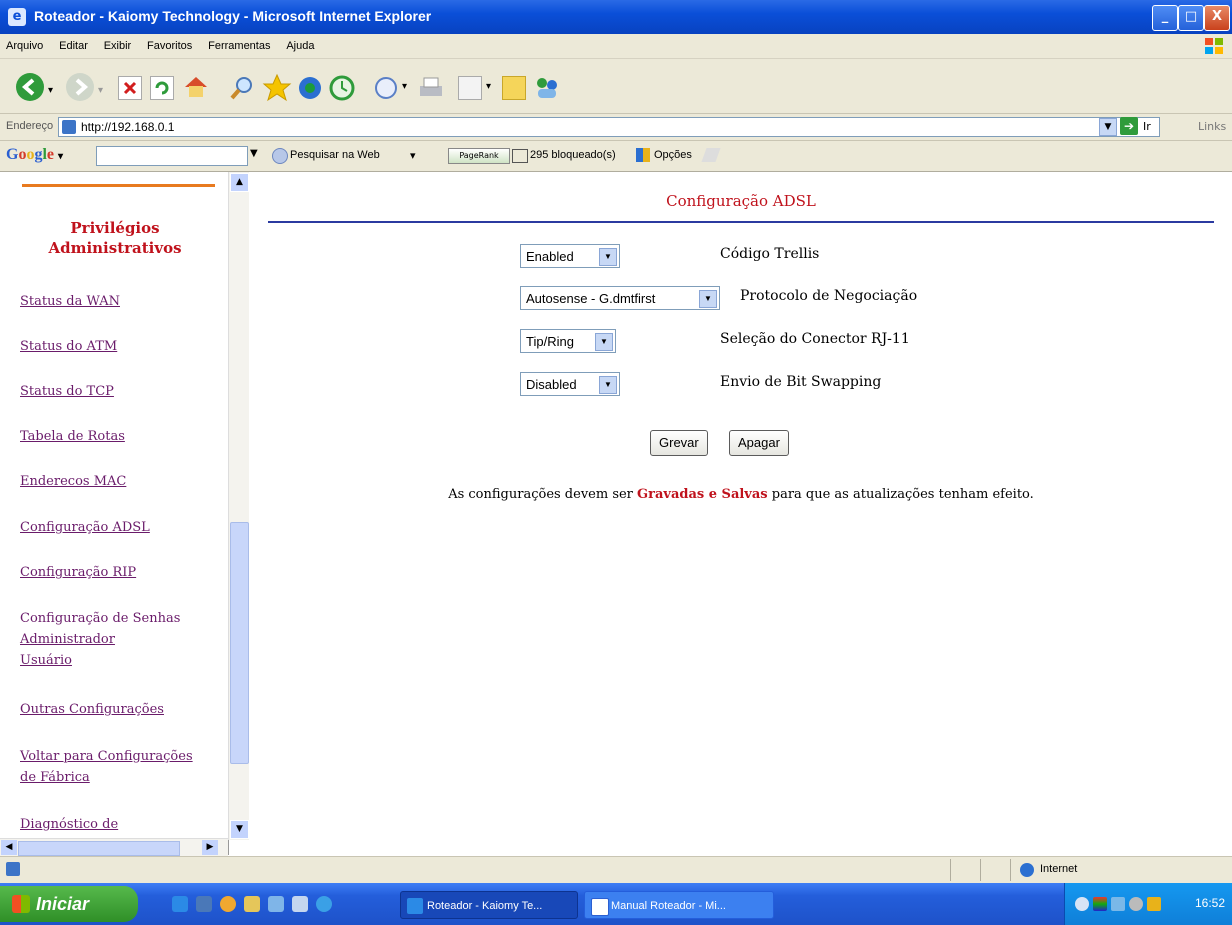 The image size is (1232, 925). What do you see at coordinates (127, 127) in the screenshot?
I see `address-url: http://192.168.0.1` at bounding box center [127, 127].